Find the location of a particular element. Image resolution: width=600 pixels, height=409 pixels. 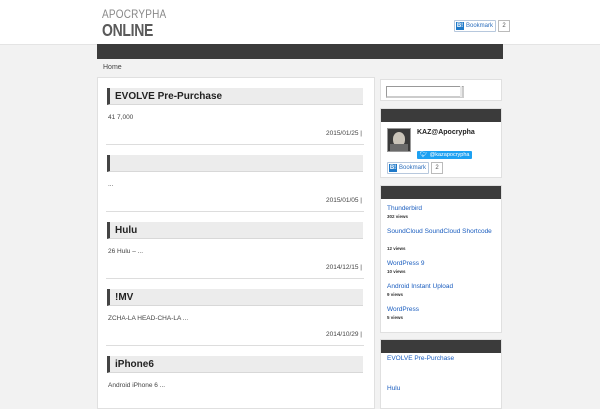

post-title: EVOLVE Pre-Purchase is located at coordinates (235, 96).